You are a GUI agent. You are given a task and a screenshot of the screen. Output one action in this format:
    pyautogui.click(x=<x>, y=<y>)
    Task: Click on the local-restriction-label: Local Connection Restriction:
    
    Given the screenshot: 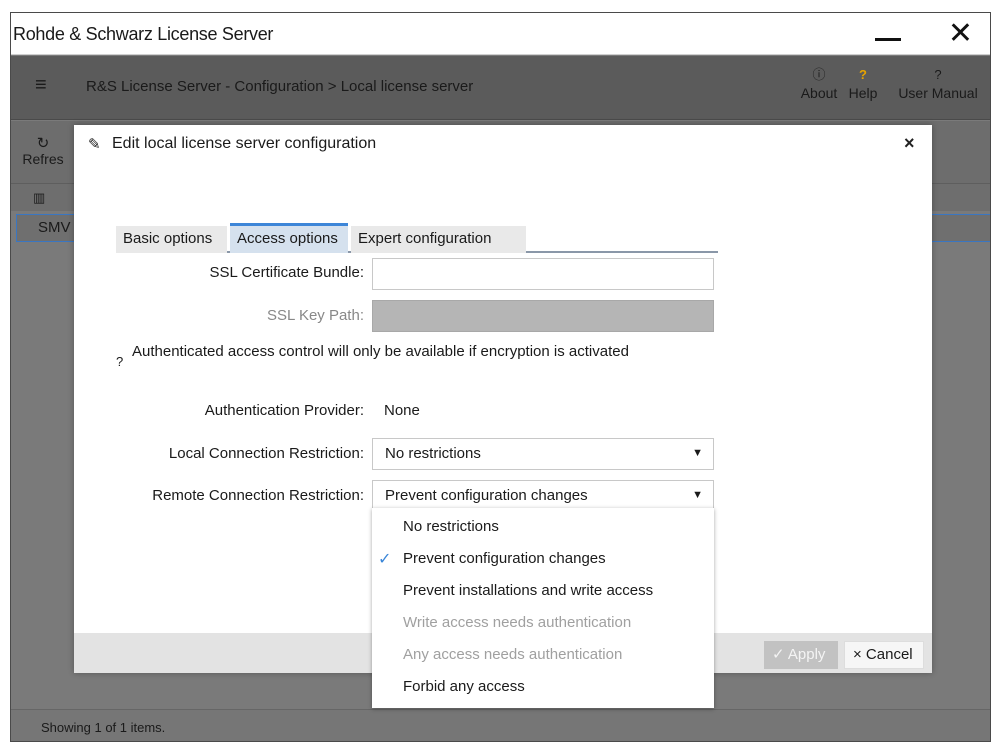 What is the action you would take?
    pyautogui.click(x=266, y=453)
    